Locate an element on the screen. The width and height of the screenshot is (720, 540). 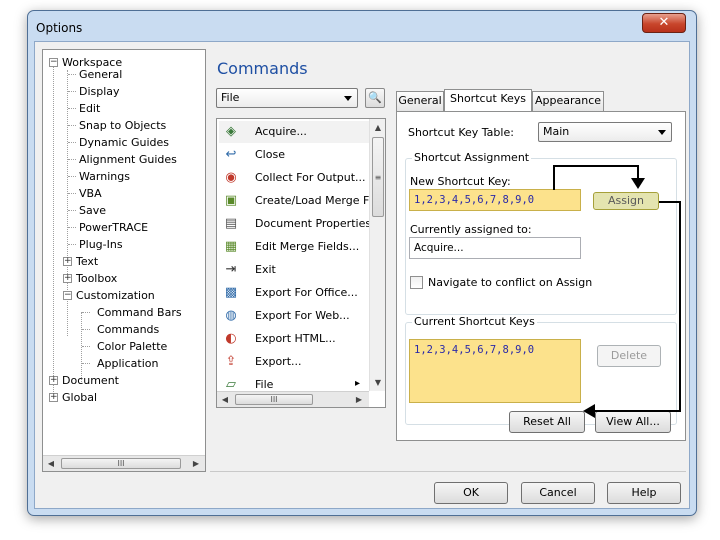
tree-item-save: Save is located at coordinates (92, 210).